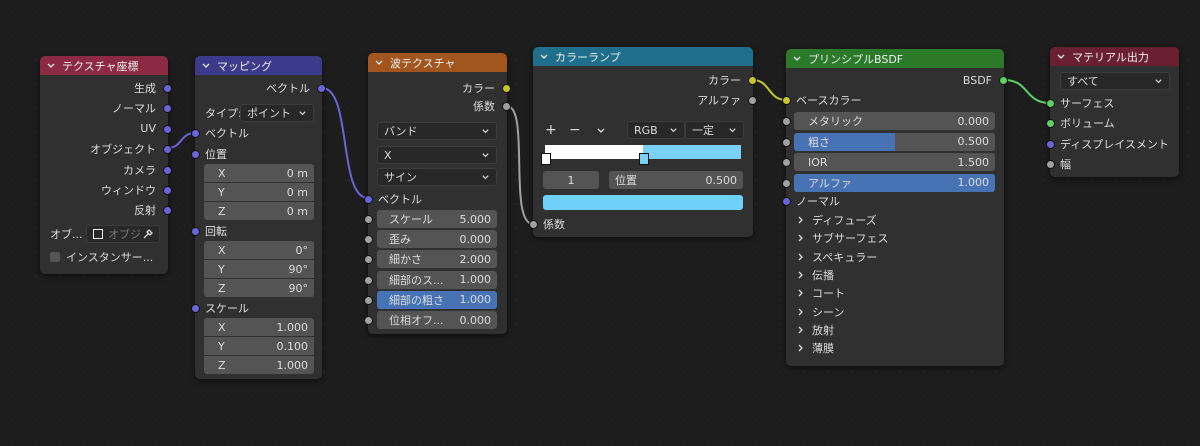  I want to click on color-stop-handle, so click(546, 159).